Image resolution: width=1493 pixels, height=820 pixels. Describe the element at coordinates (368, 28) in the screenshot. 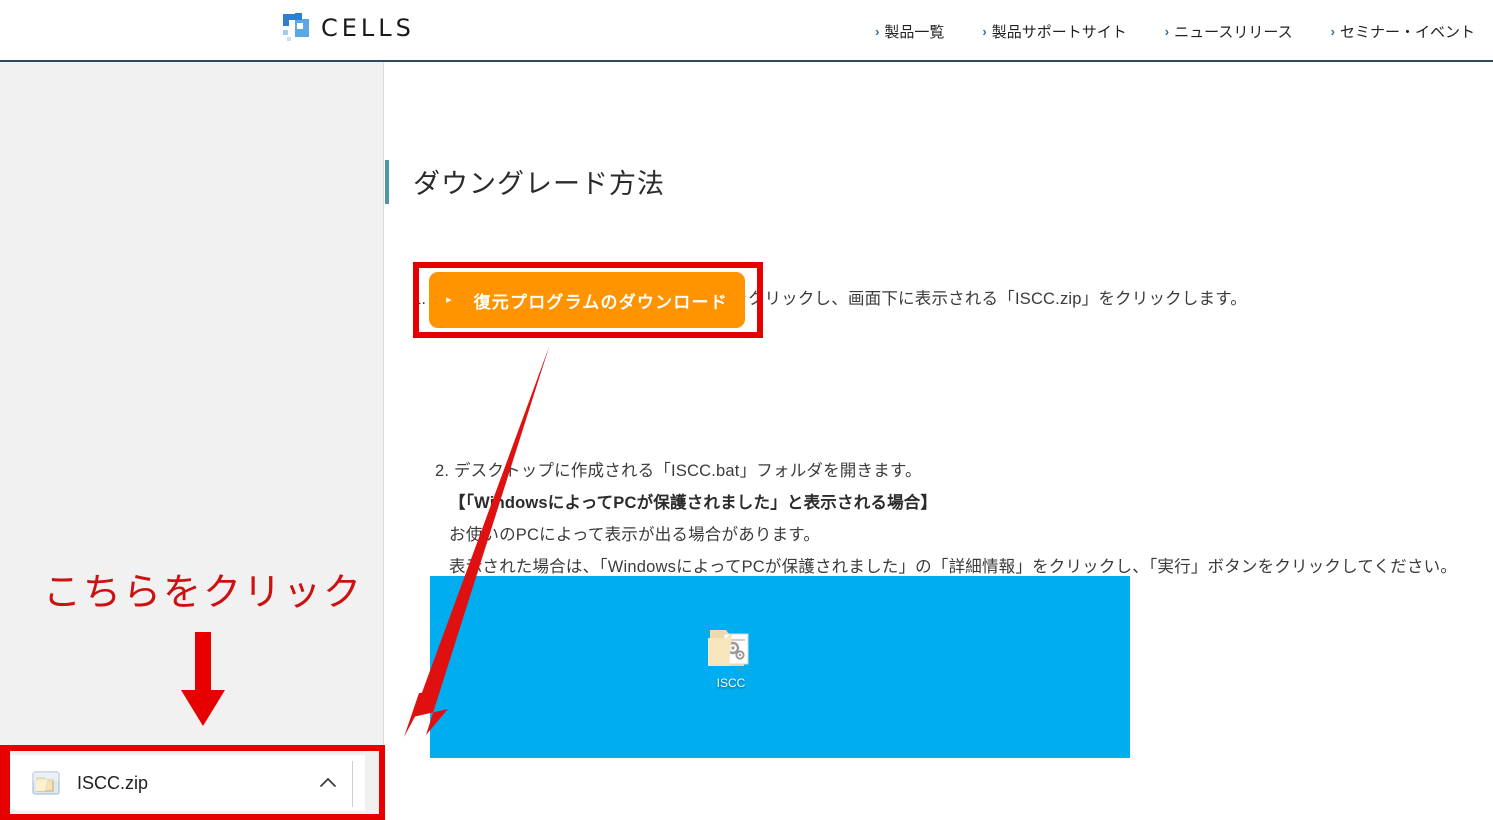

I see `logo-text: CELLS` at that location.